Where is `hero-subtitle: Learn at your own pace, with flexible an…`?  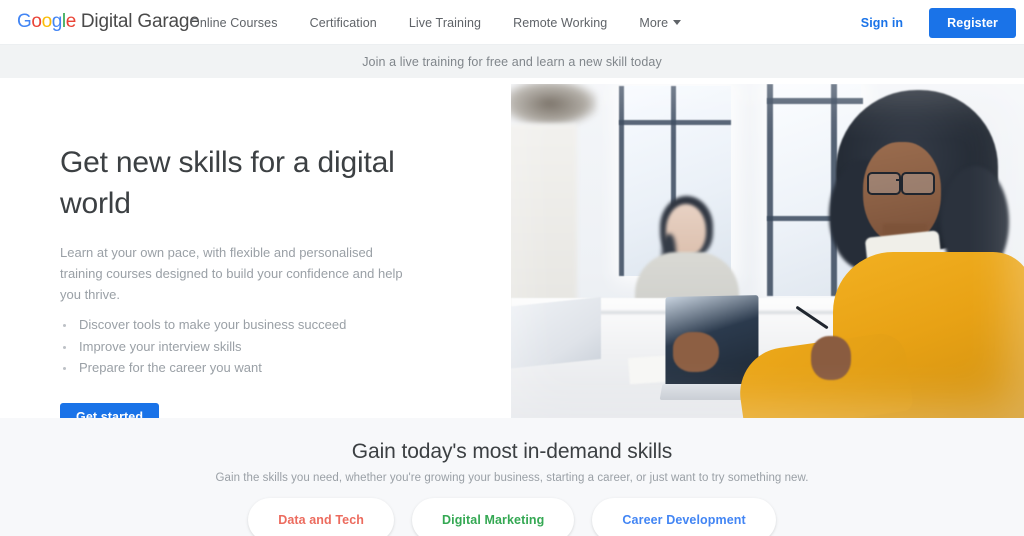
hero-subtitle: Learn at your own pace, with flexible an… is located at coordinates (231, 273).